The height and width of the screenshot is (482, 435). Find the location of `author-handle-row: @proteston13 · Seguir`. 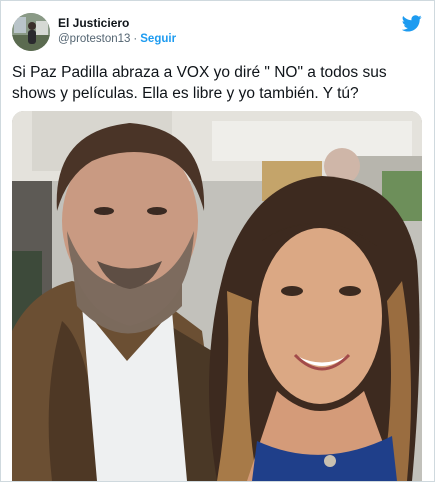

author-handle-row: @proteston13 · Seguir is located at coordinates (117, 39).